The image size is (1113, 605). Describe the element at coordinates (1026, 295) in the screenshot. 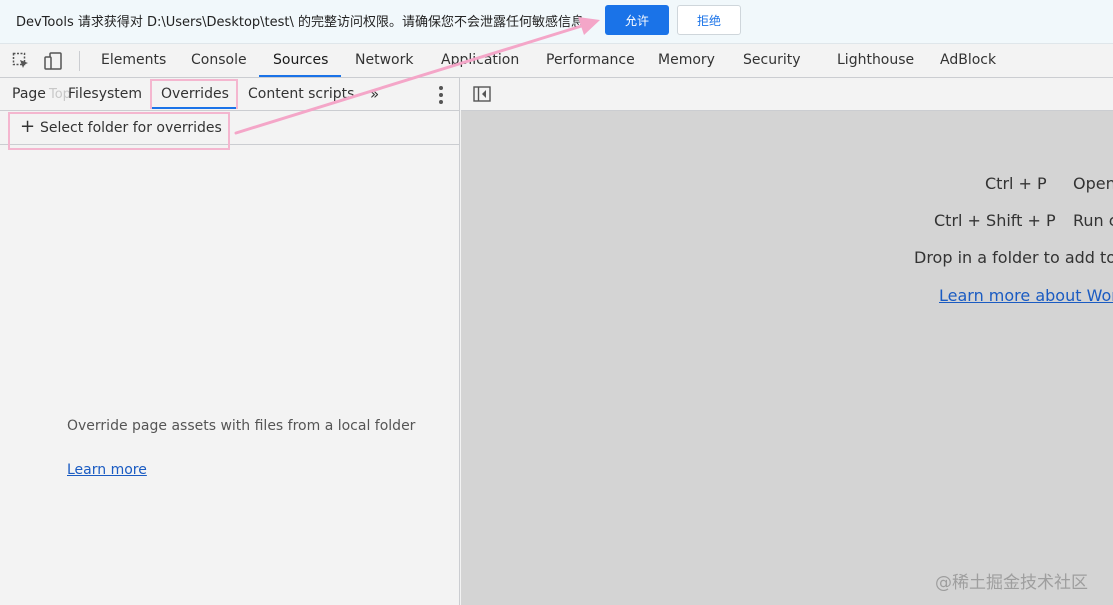

I see `learn-more-workspaces-link: Learn more about Wor` at that location.